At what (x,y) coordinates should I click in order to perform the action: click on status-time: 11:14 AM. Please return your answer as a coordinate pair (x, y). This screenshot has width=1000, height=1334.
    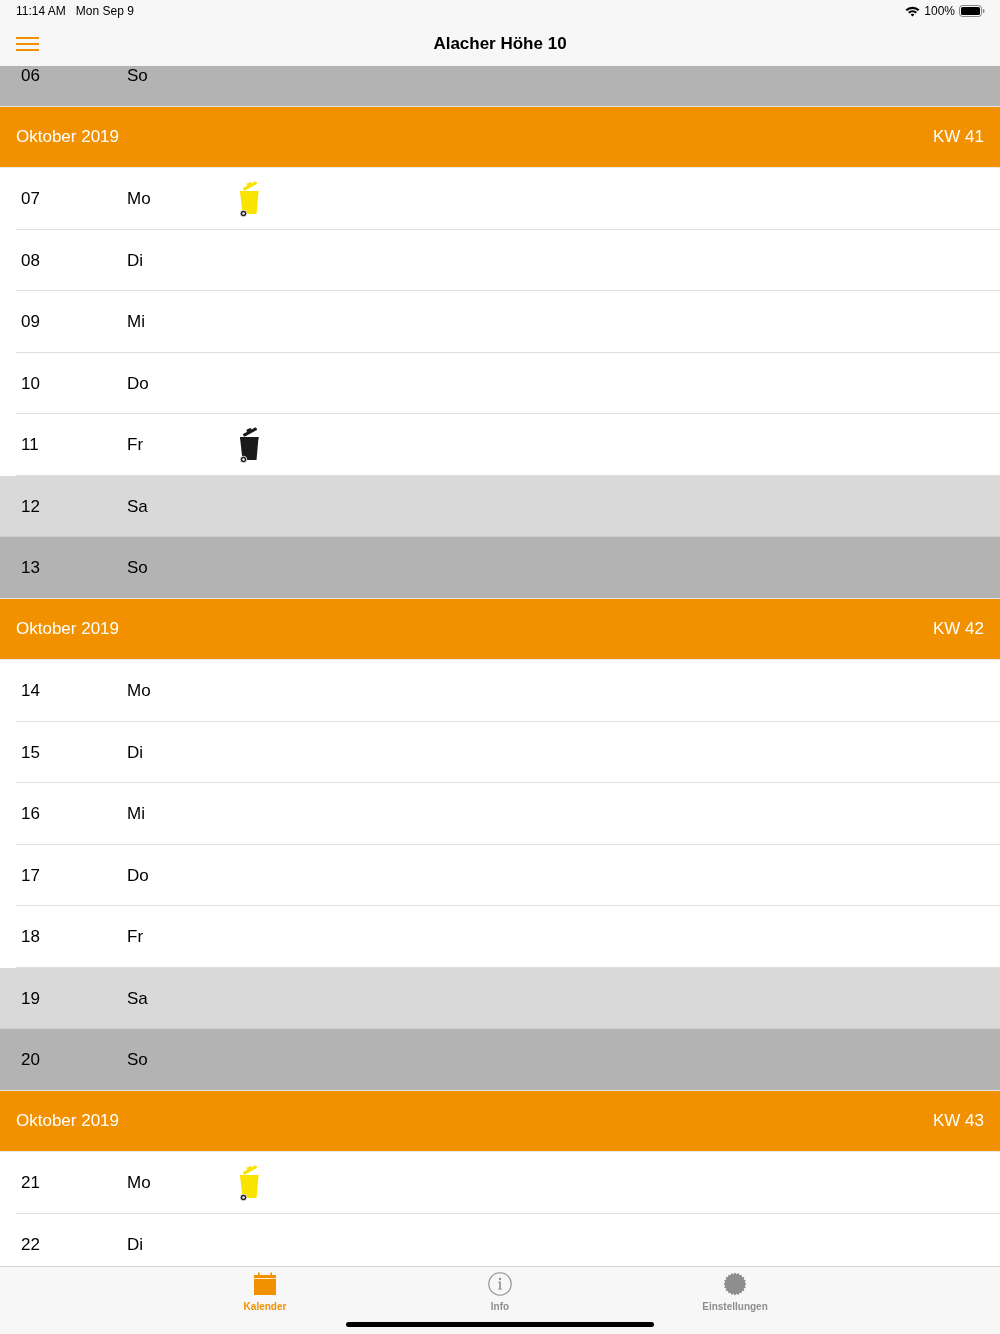
    Looking at the image, I should click on (41, 11).